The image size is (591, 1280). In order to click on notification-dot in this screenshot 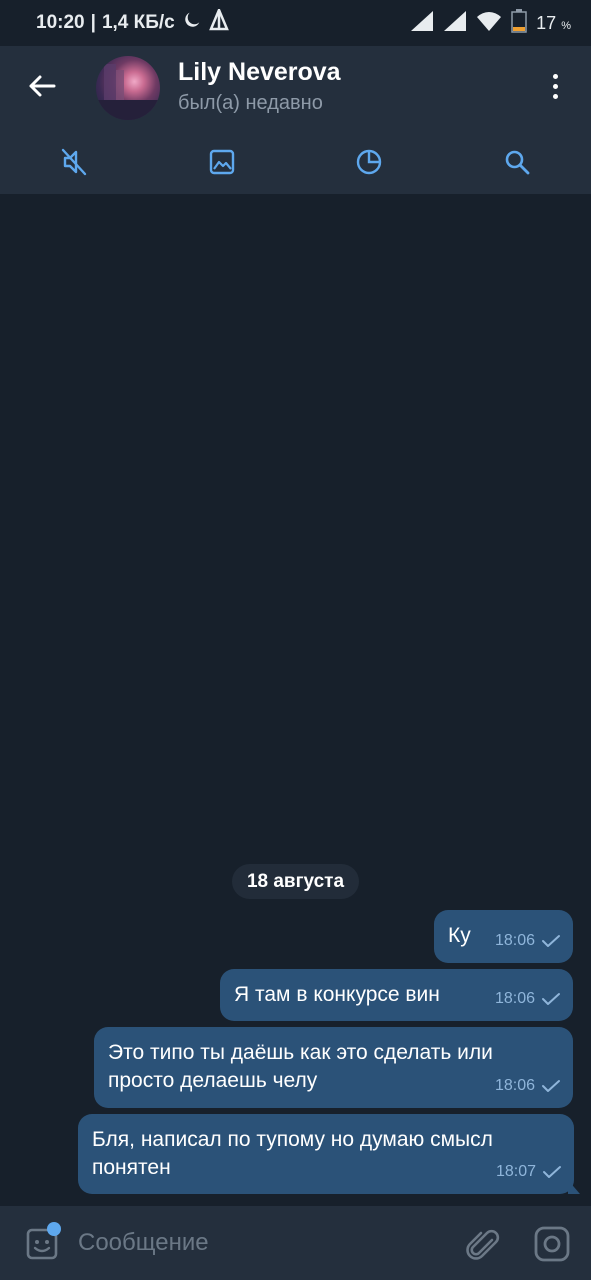, I will do `click(54, 1229)`.